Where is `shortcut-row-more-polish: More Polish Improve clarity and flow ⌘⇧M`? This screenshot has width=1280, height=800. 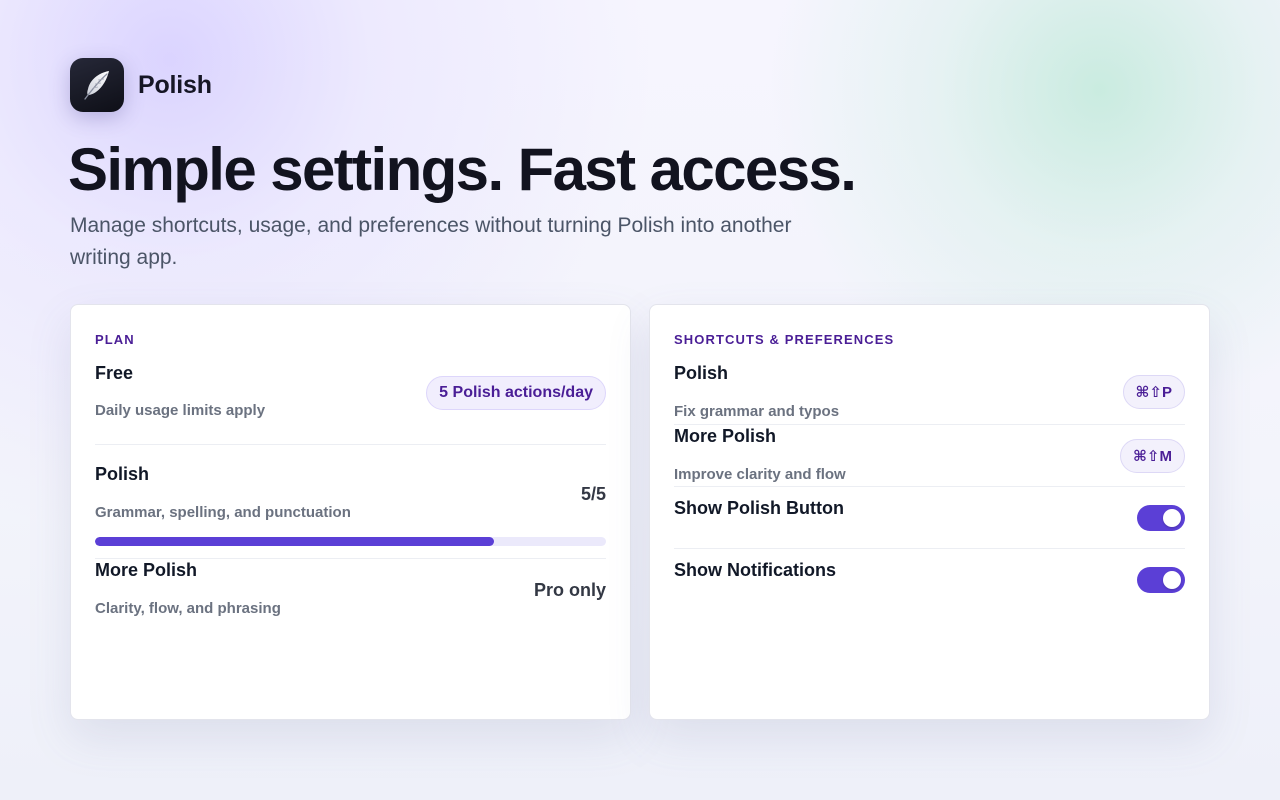 shortcut-row-more-polish: More Polish Improve clarity and flow ⌘⇧M is located at coordinates (929, 456).